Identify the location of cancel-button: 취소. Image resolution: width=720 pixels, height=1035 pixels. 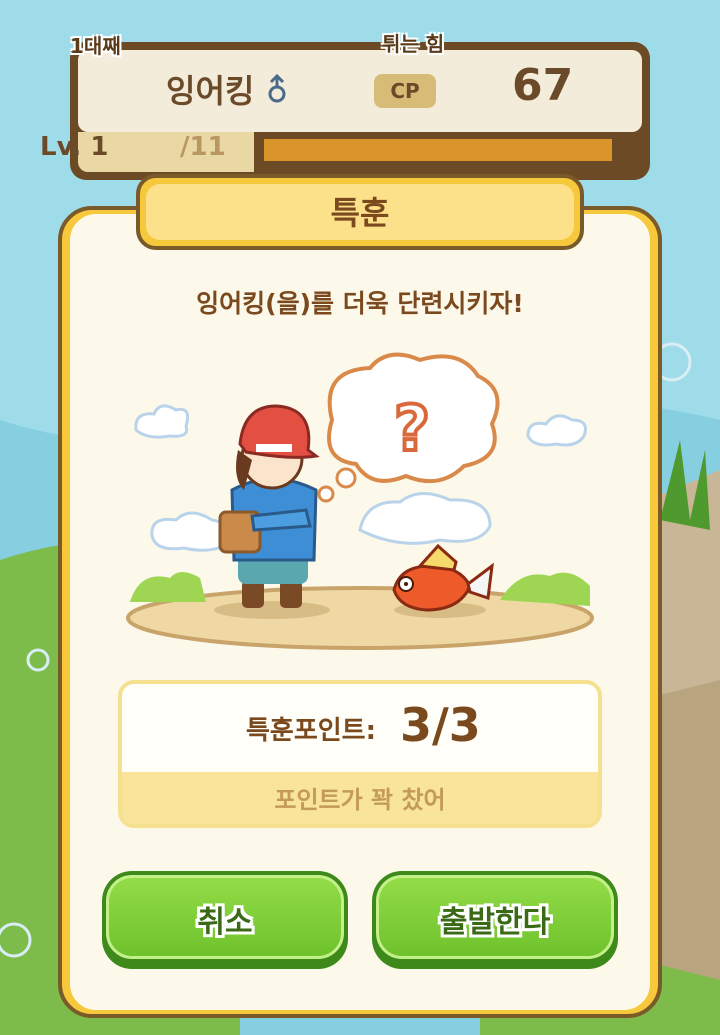
(225, 920).